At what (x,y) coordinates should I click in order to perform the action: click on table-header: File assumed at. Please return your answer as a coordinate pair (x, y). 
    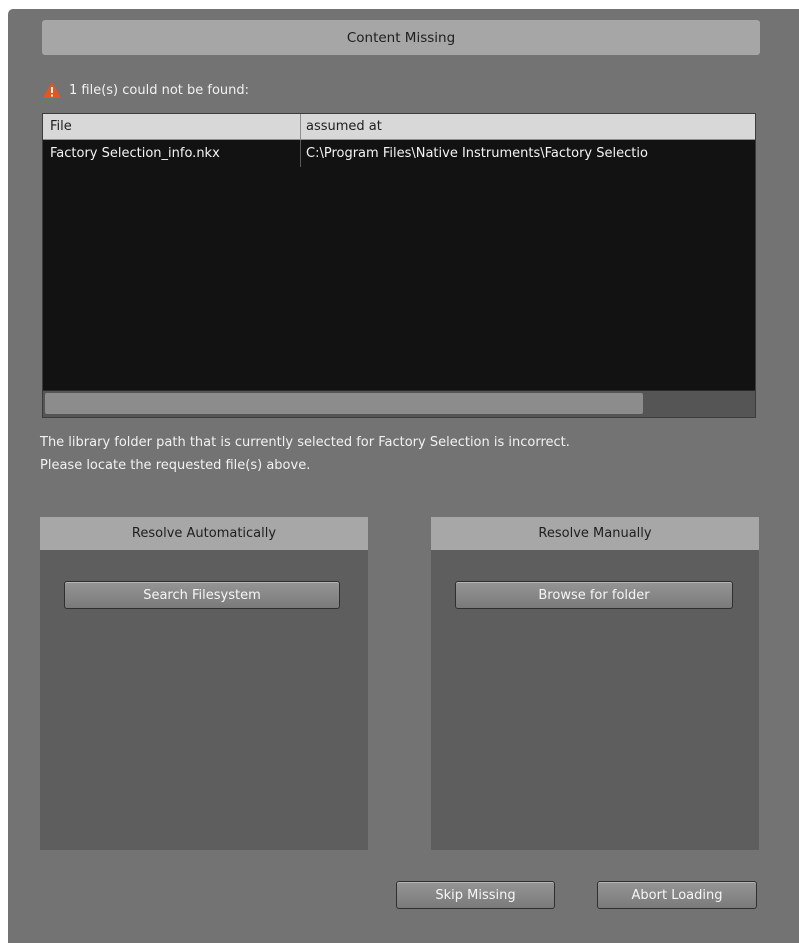
    Looking at the image, I should click on (399, 127).